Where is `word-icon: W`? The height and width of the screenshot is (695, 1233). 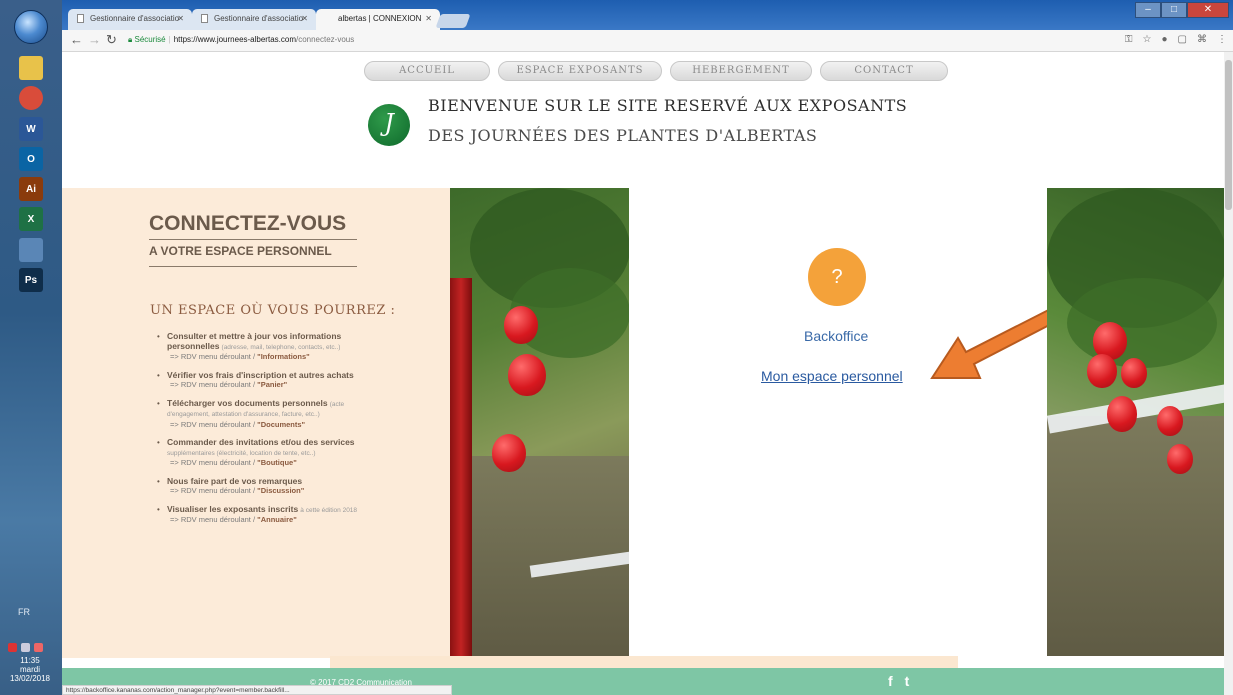 word-icon: W is located at coordinates (31, 129).